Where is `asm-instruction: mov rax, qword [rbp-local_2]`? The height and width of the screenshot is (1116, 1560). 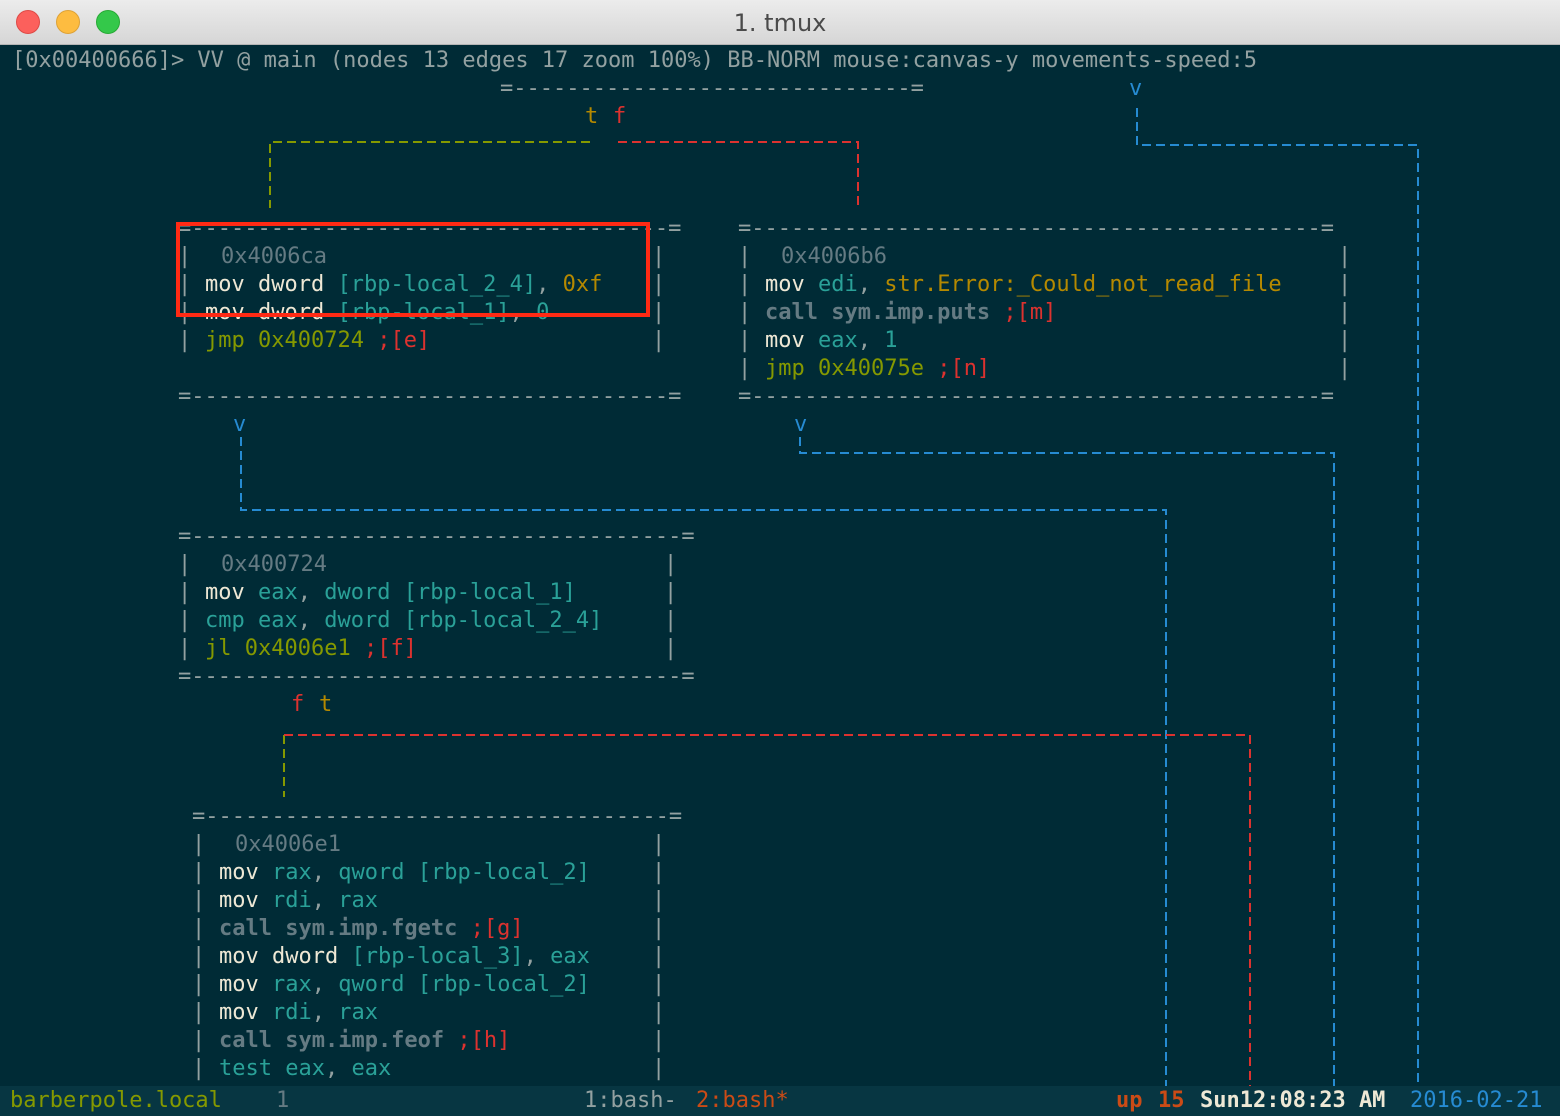 asm-instruction: mov rax, qword [rbp-local_2] is located at coordinates (404, 985).